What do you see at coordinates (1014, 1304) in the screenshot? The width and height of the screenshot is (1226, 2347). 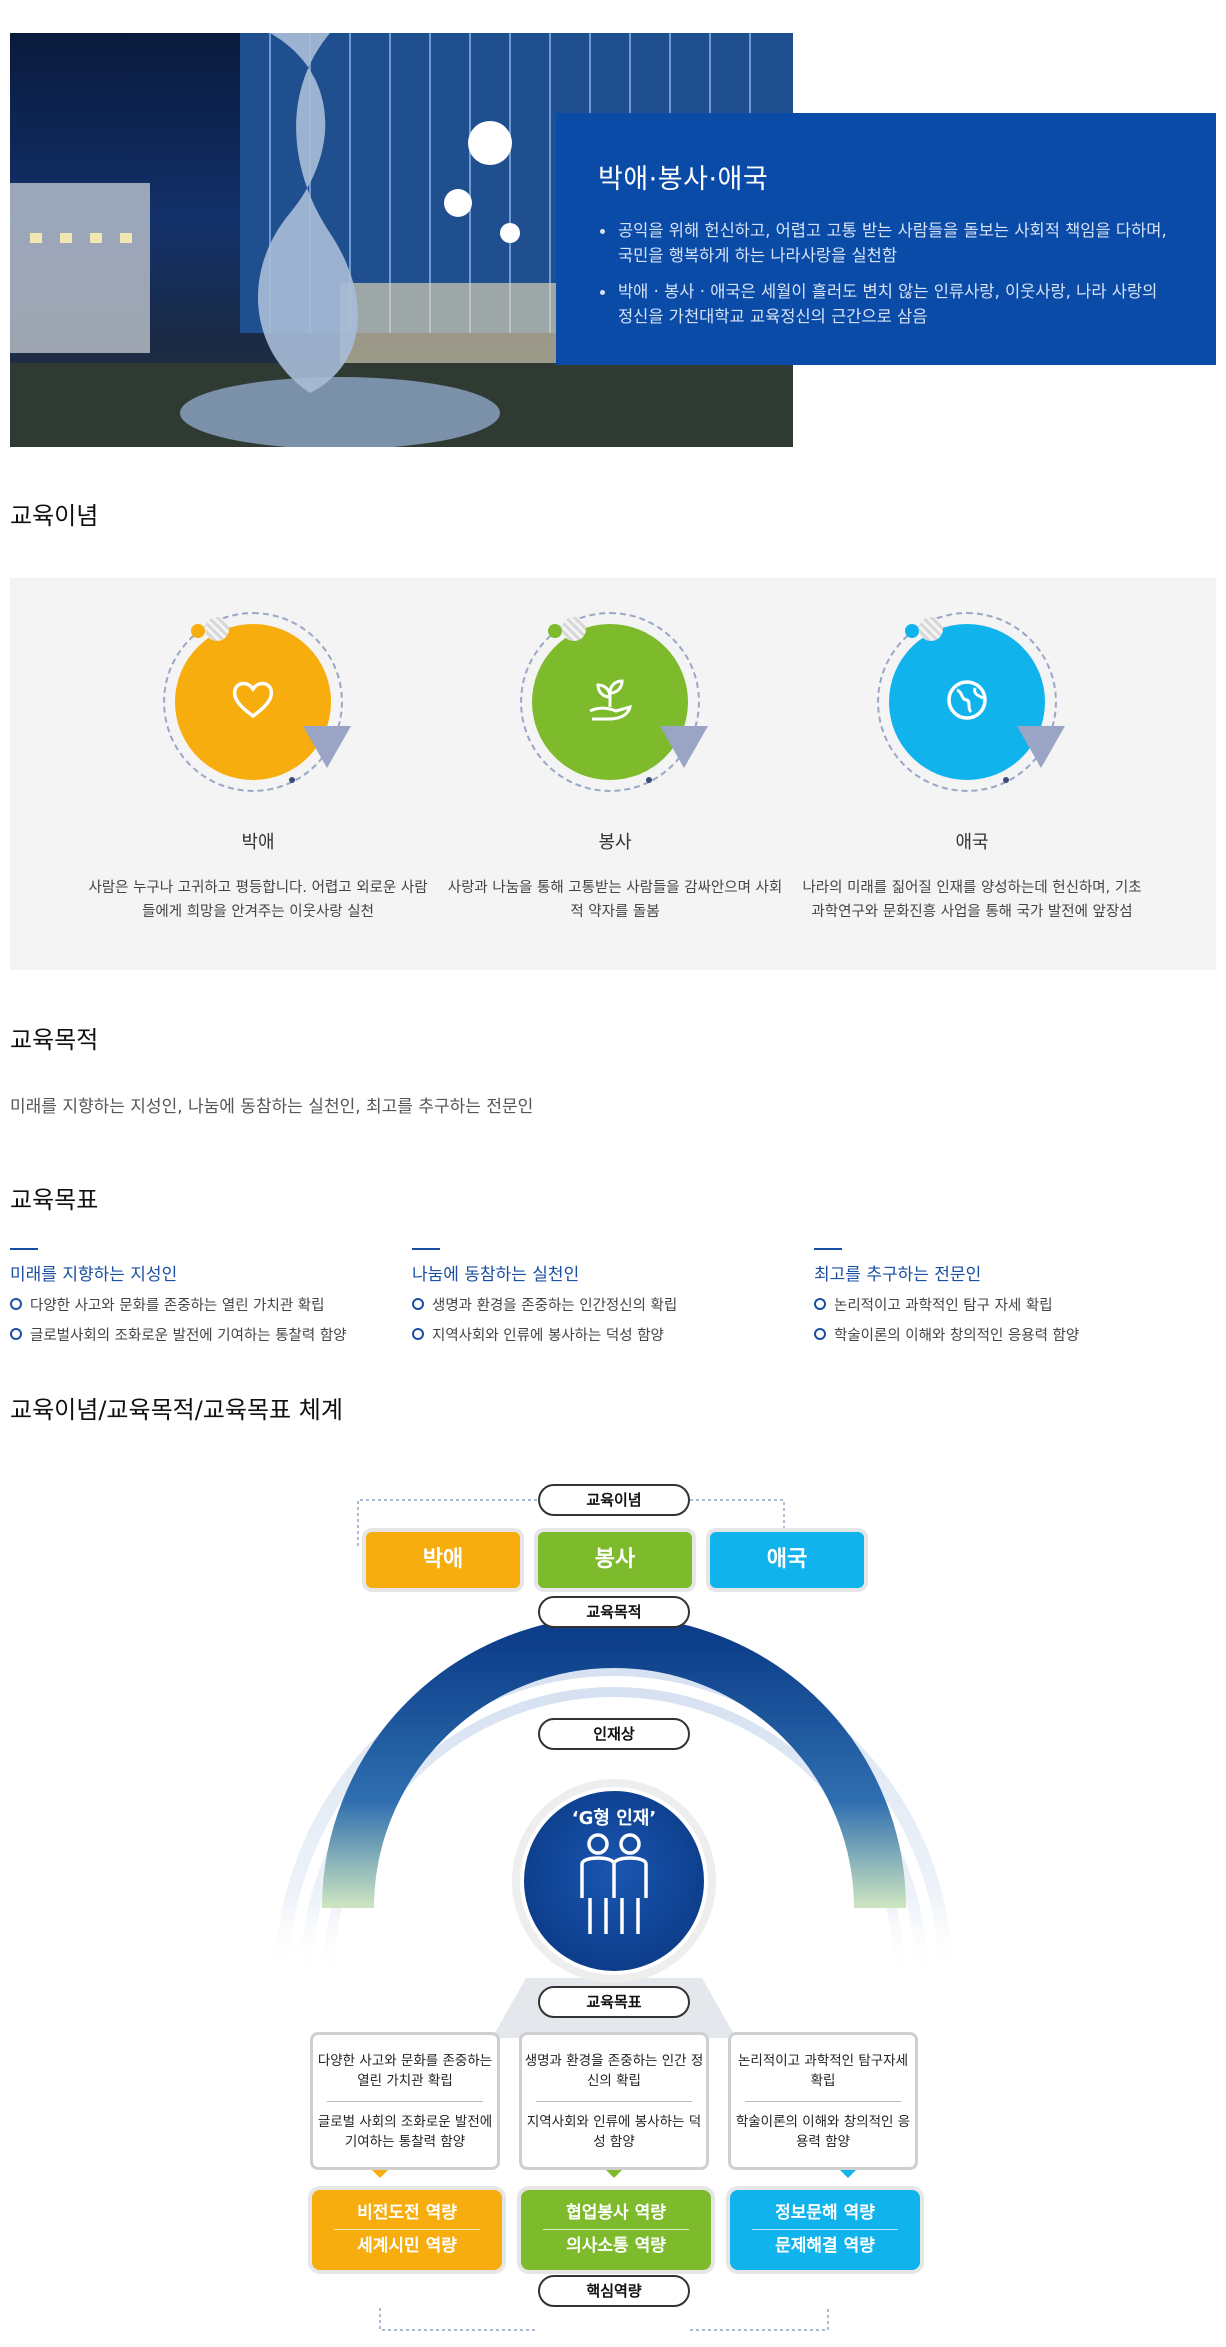 I see `target-item: 논리적이고 과학적인 탐구 자세 확립` at bounding box center [1014, 1304].